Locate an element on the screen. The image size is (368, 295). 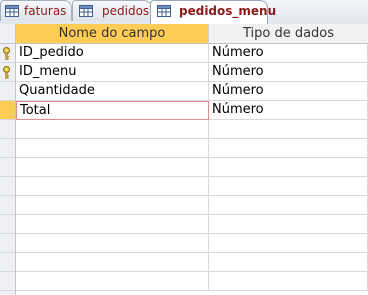
column-header-data-type: Tipo de dados is located at coordinates (288, 33).